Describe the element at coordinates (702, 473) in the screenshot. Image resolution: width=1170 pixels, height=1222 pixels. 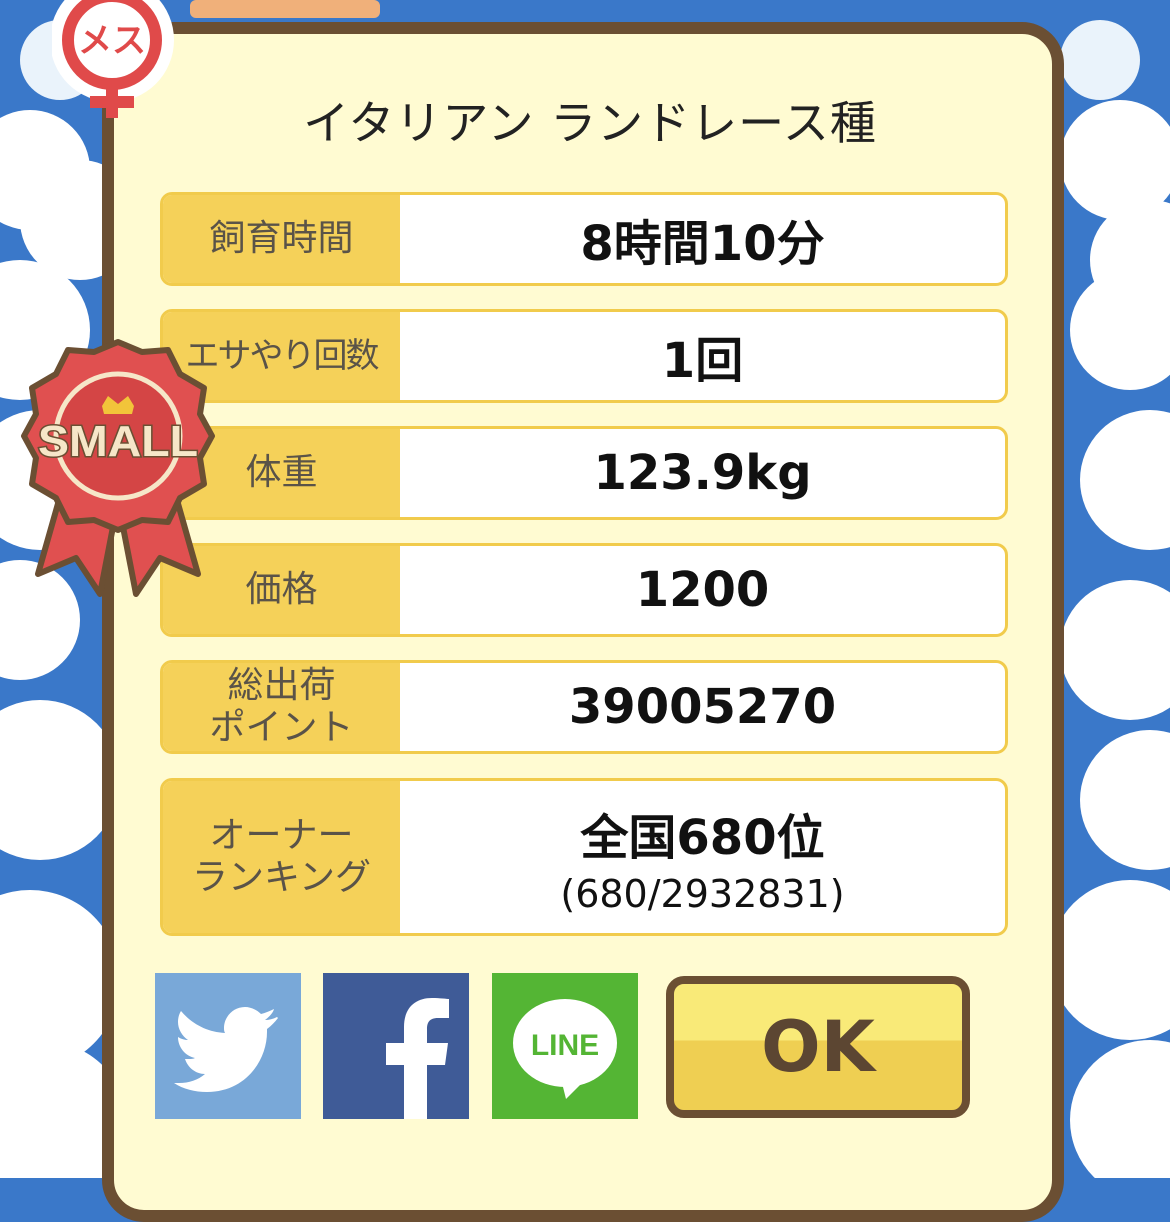
I see `stat-value: 123.9kg` at that location.